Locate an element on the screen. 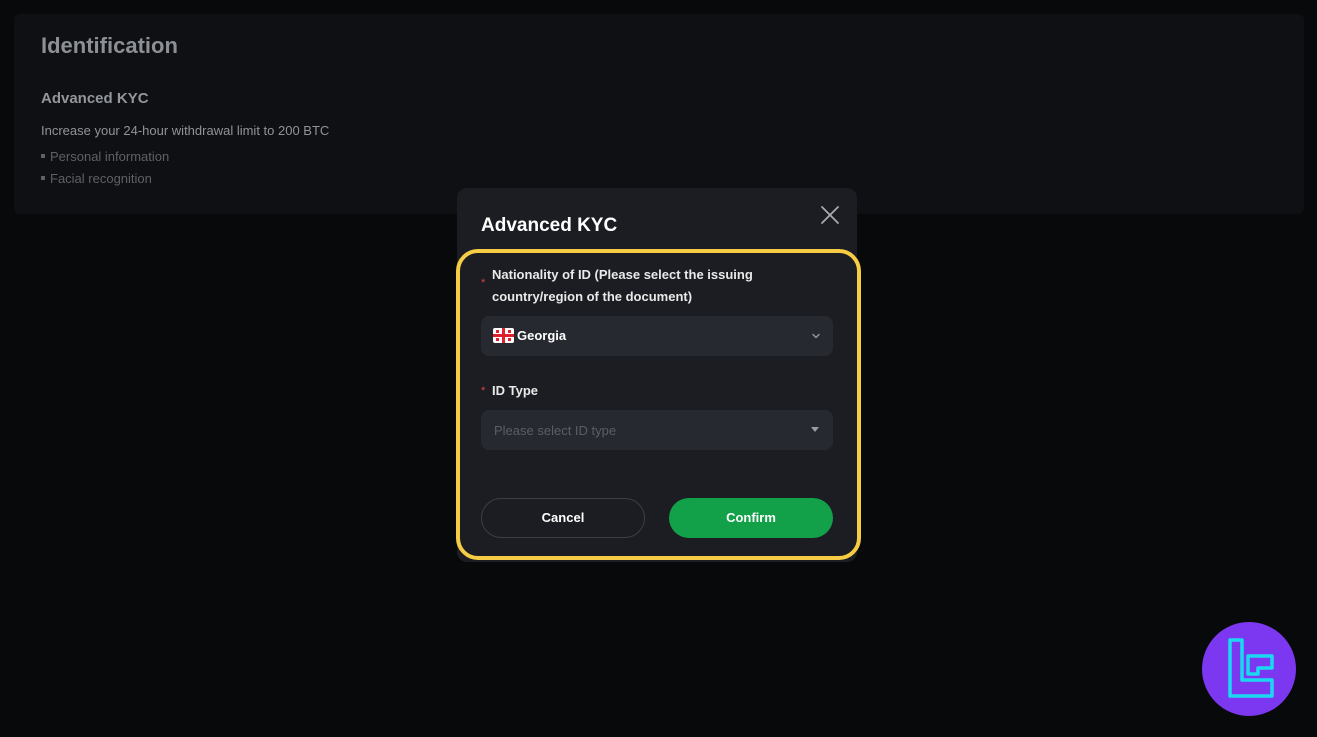 The width and height of the screenshot is (1317, 737). list-item: Facial recognition is located at coordinates (105, 182).